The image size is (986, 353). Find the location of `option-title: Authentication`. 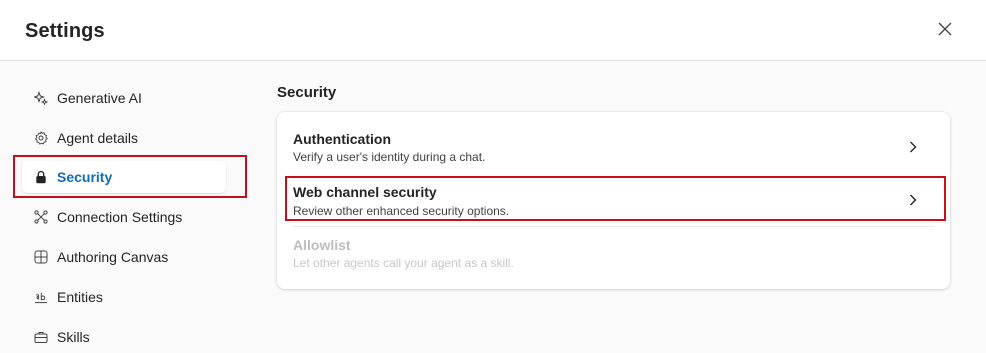

option-title: Authentication is located at coordinates (342, 139).